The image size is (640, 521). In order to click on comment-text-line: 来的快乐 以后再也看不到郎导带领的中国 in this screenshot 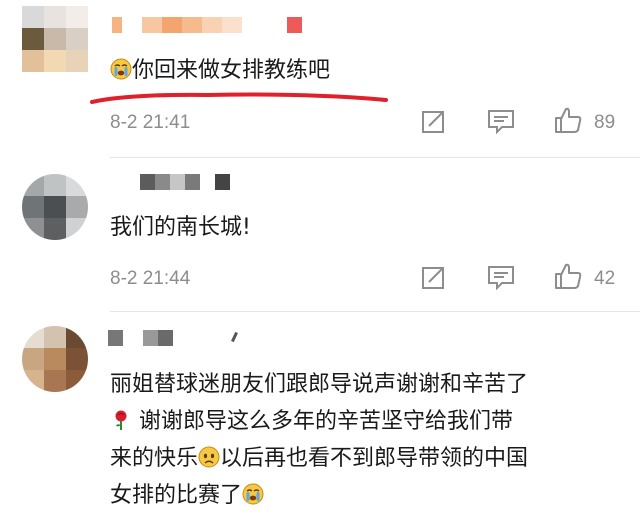, I will do `click(319, 458)`.